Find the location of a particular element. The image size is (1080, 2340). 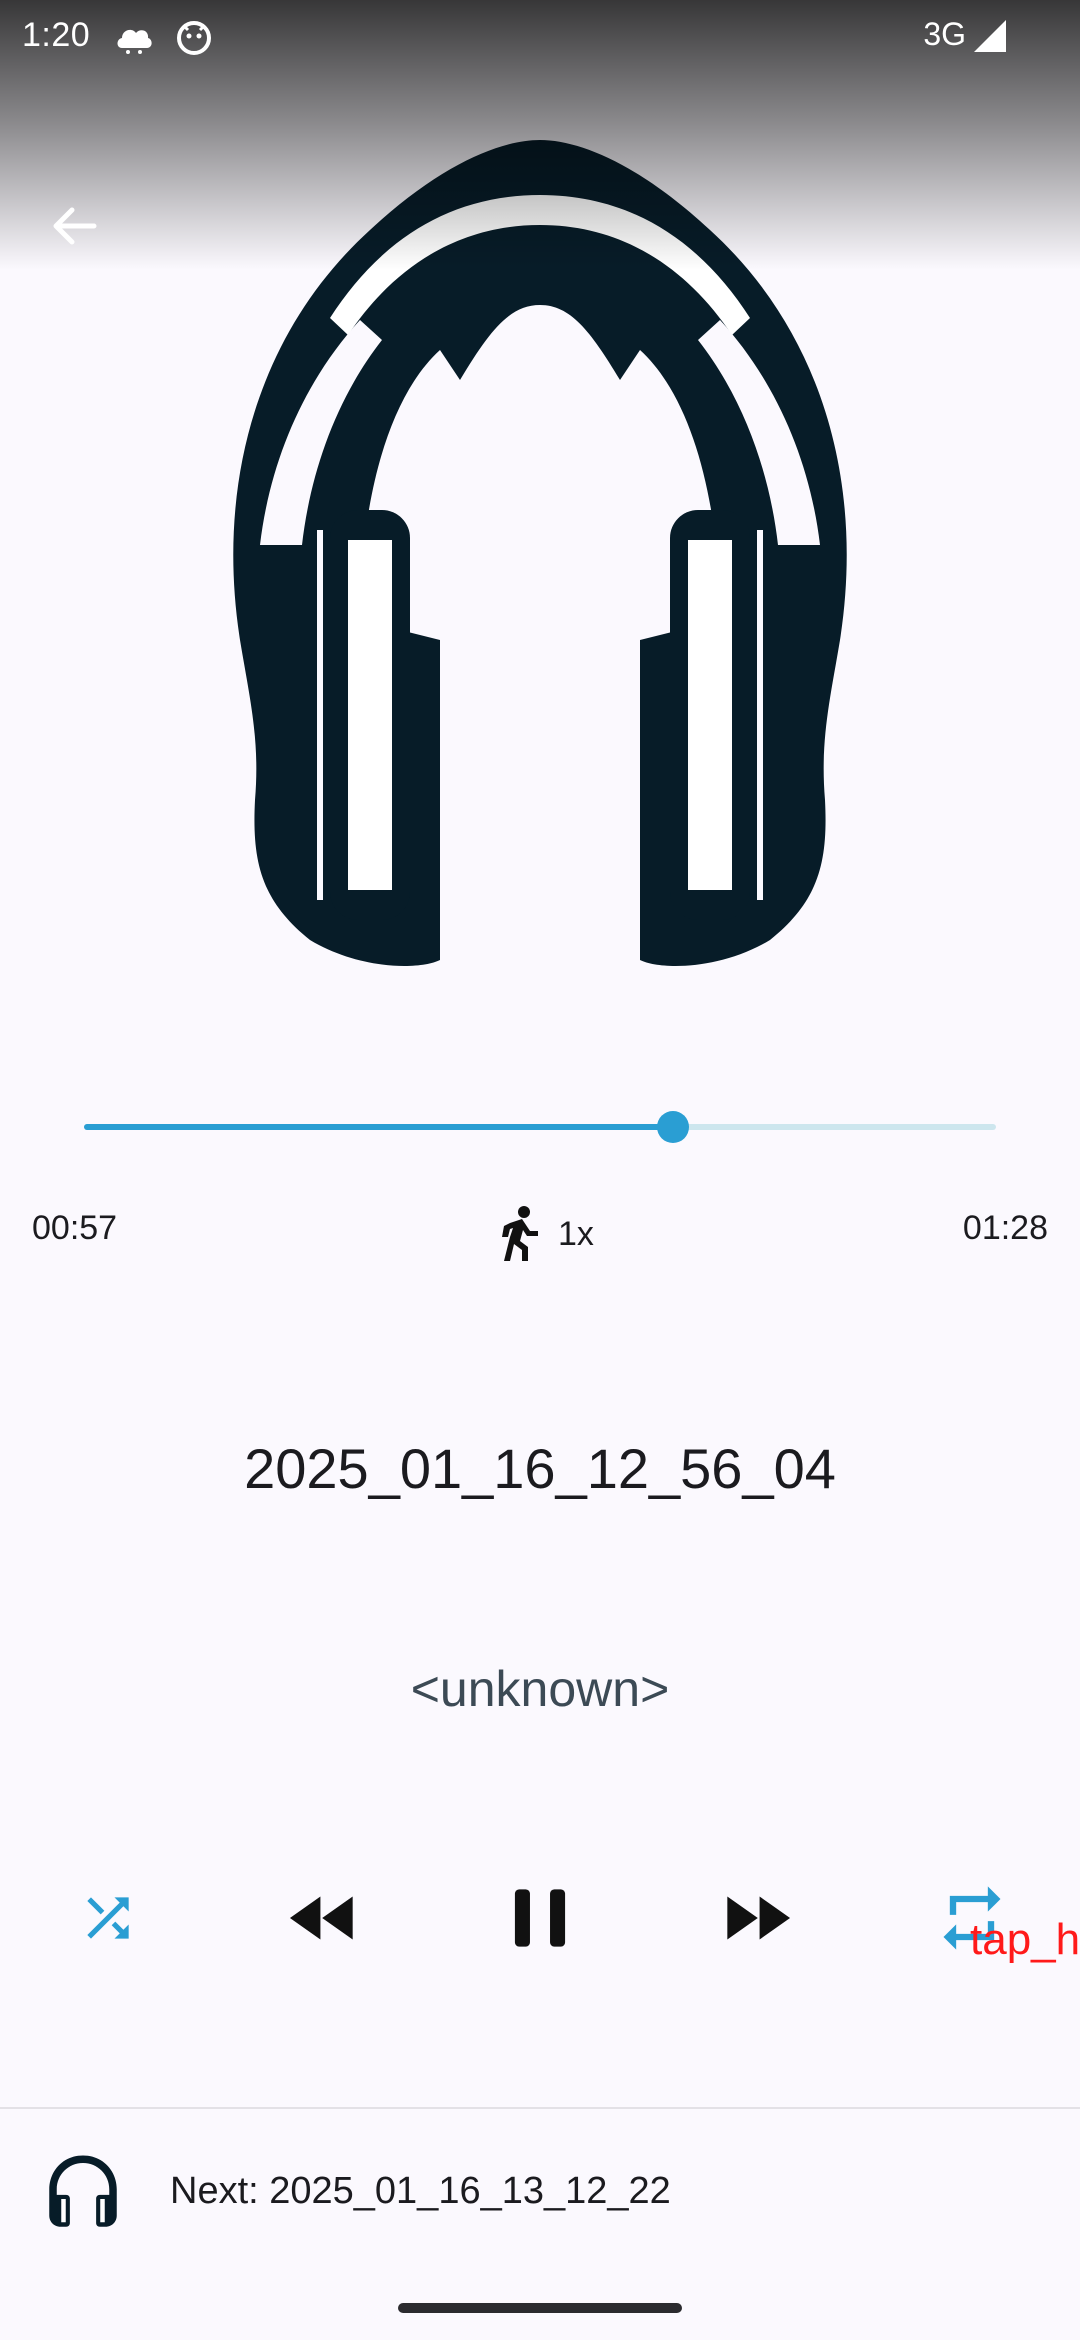

next-track-row: Next: 2025_01_16_13_12_22 is located at coordinates (540, 2195).